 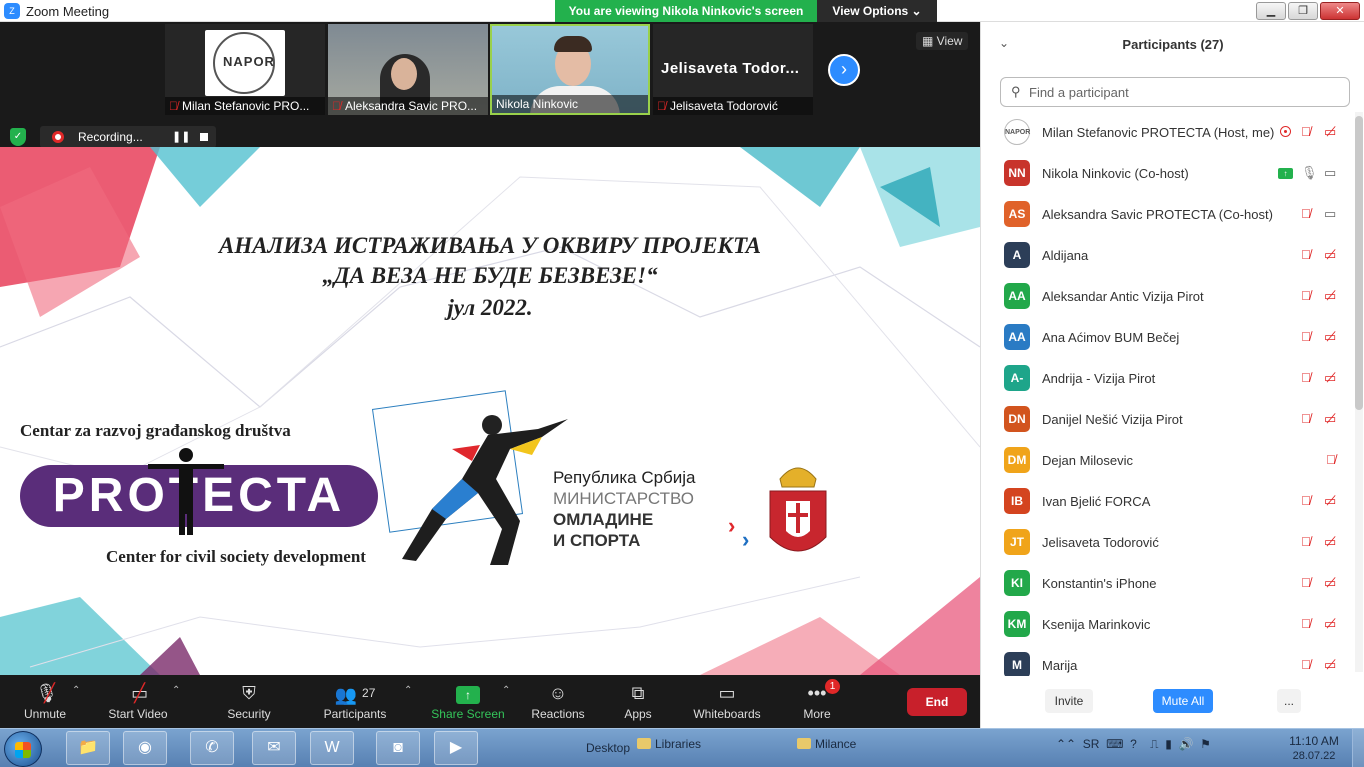 What do you see at coordinates (145, 748) in the screenshot?
I see `firefox-taskbar-icon: ◉` at bounding box center [145, 748].